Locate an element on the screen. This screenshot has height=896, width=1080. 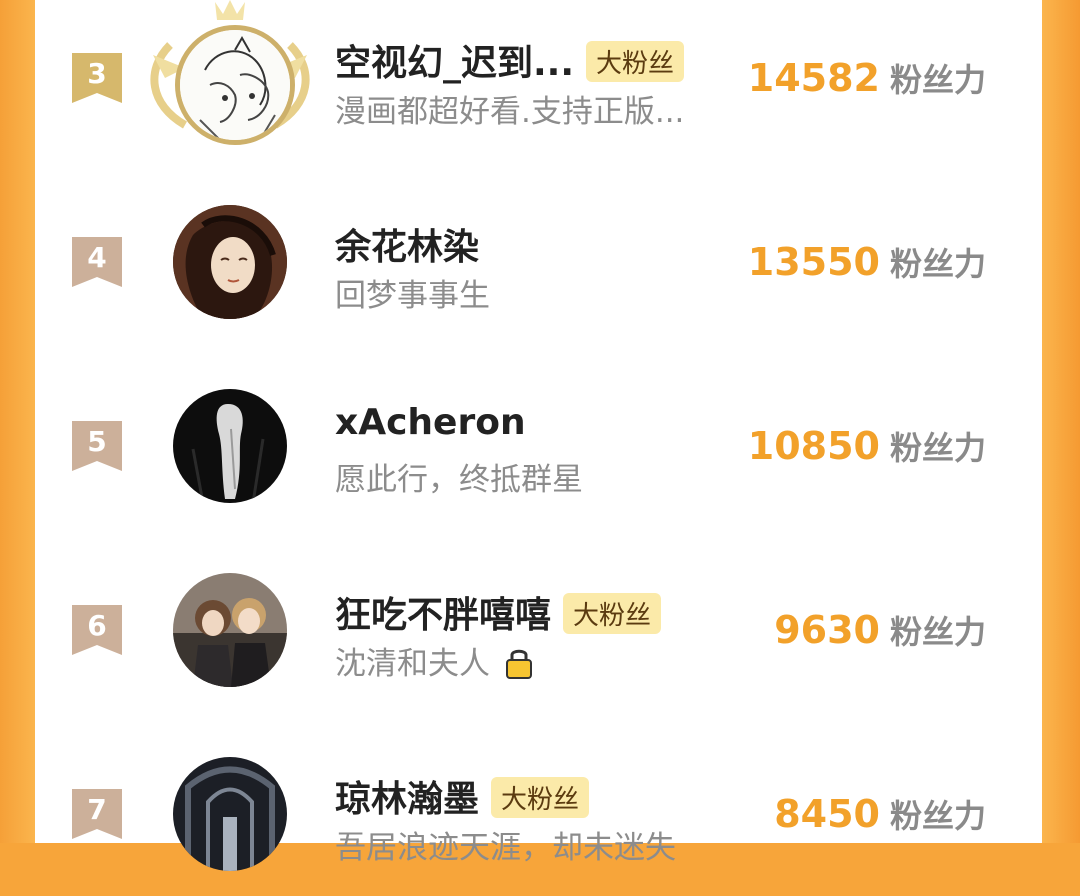
user-name: 琼林瀚墨 大粉丝 is located at coordinates (462, 796).